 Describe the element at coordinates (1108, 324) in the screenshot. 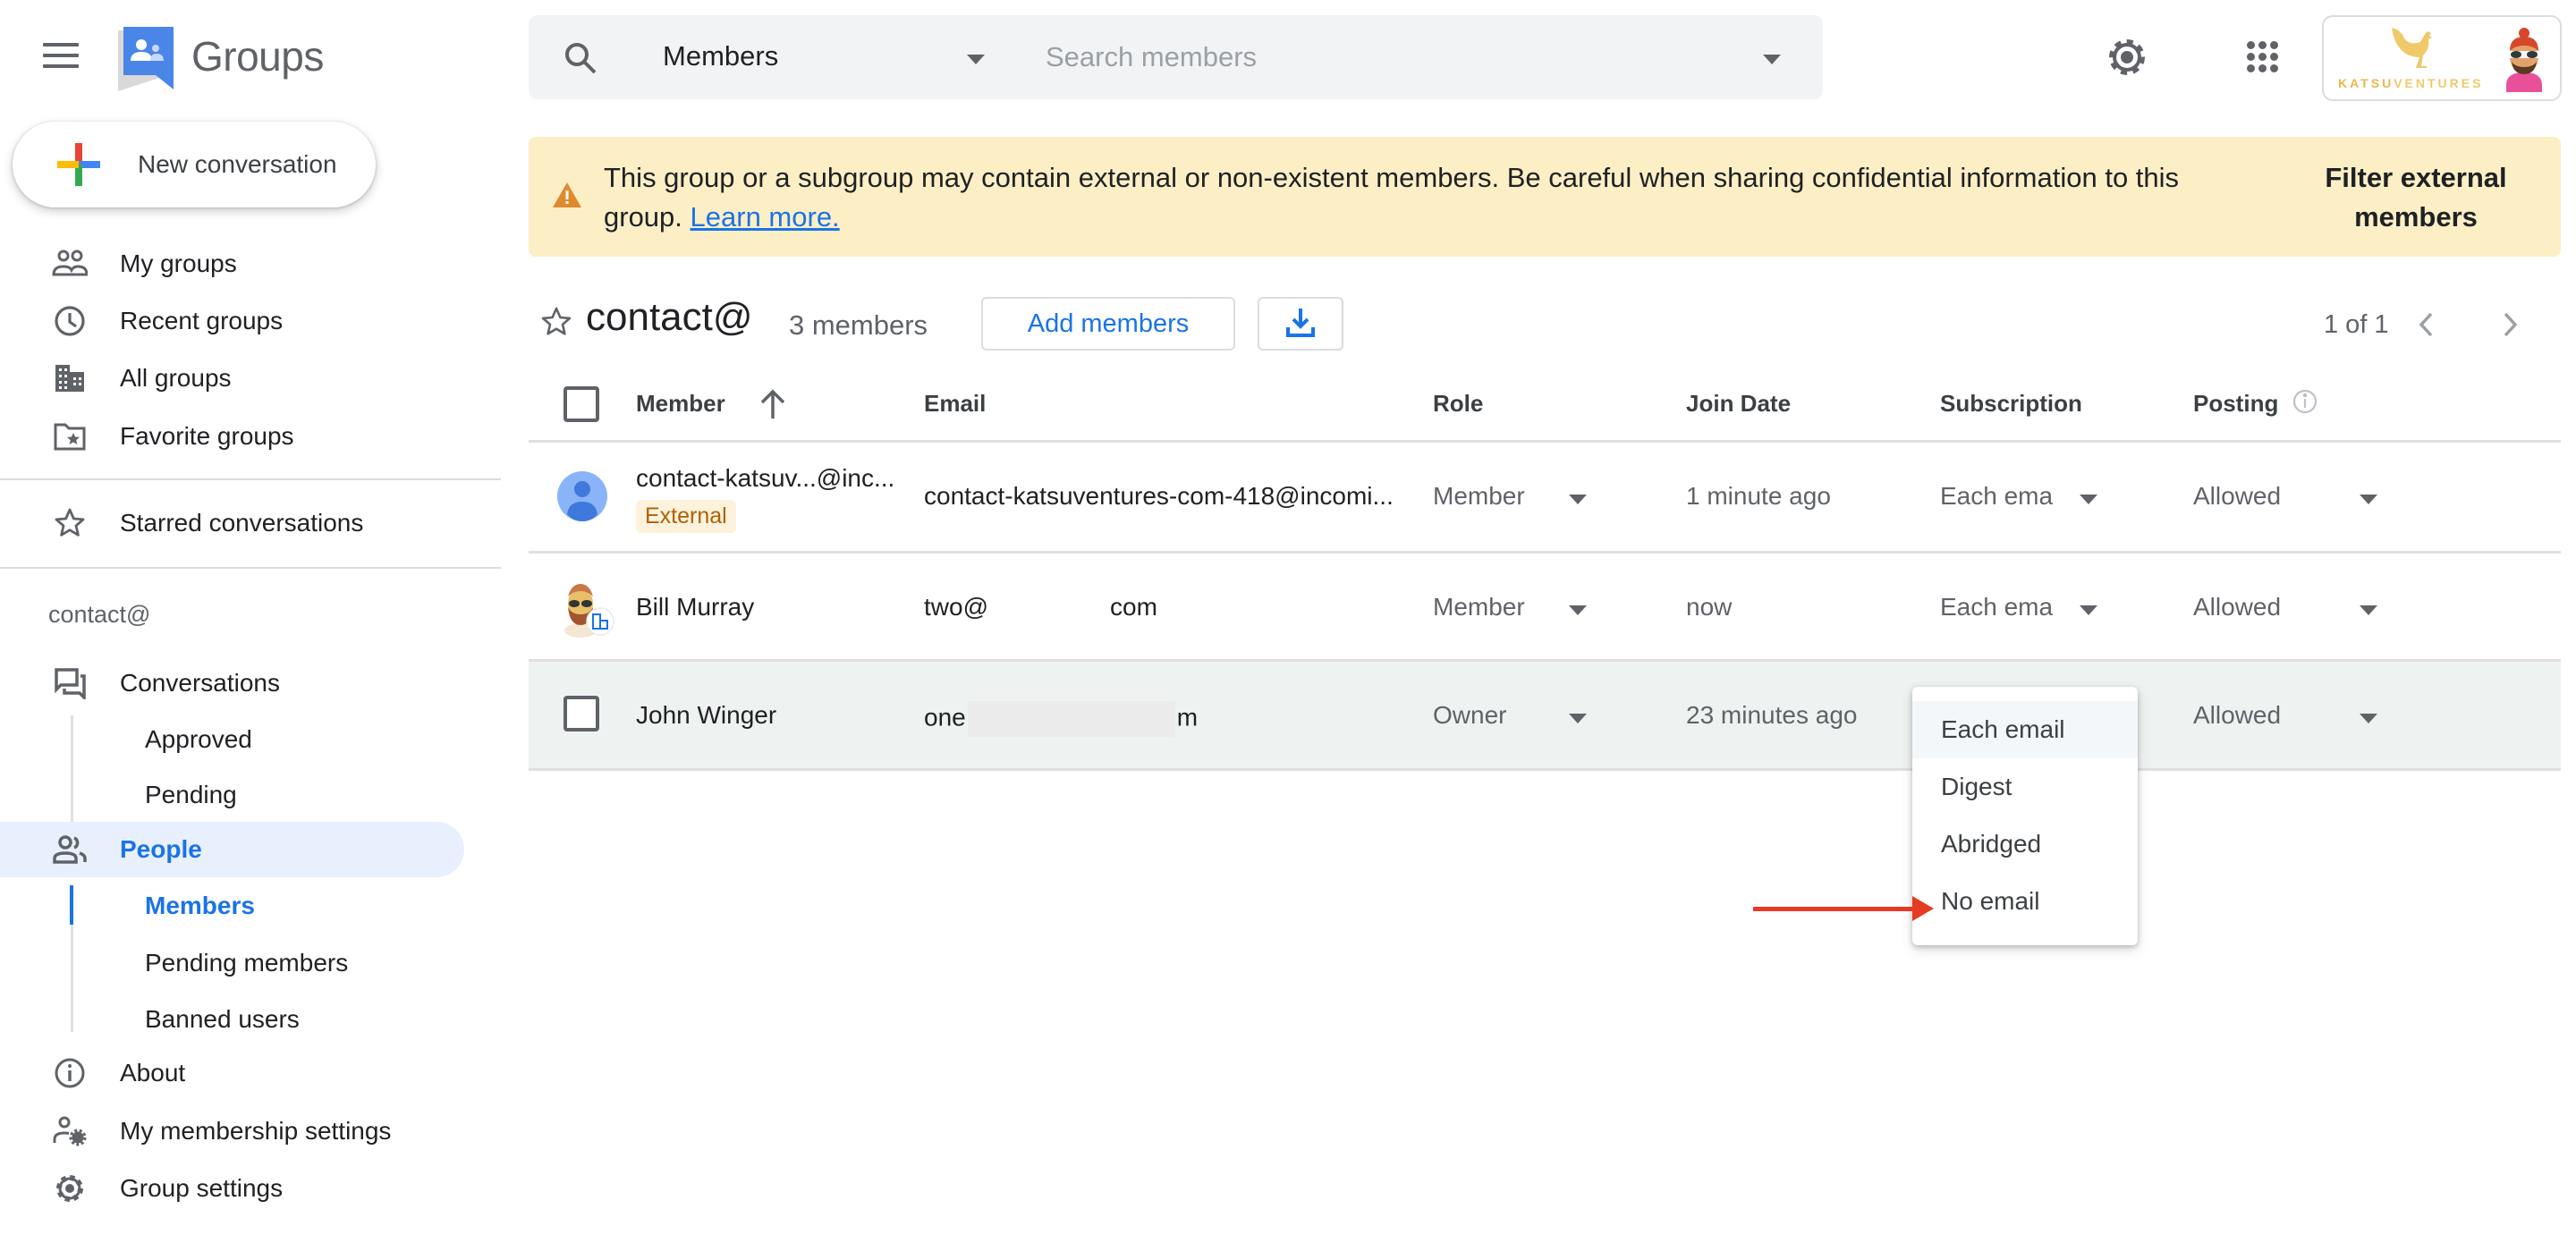

I see `add-members-button: Add members` at that location.